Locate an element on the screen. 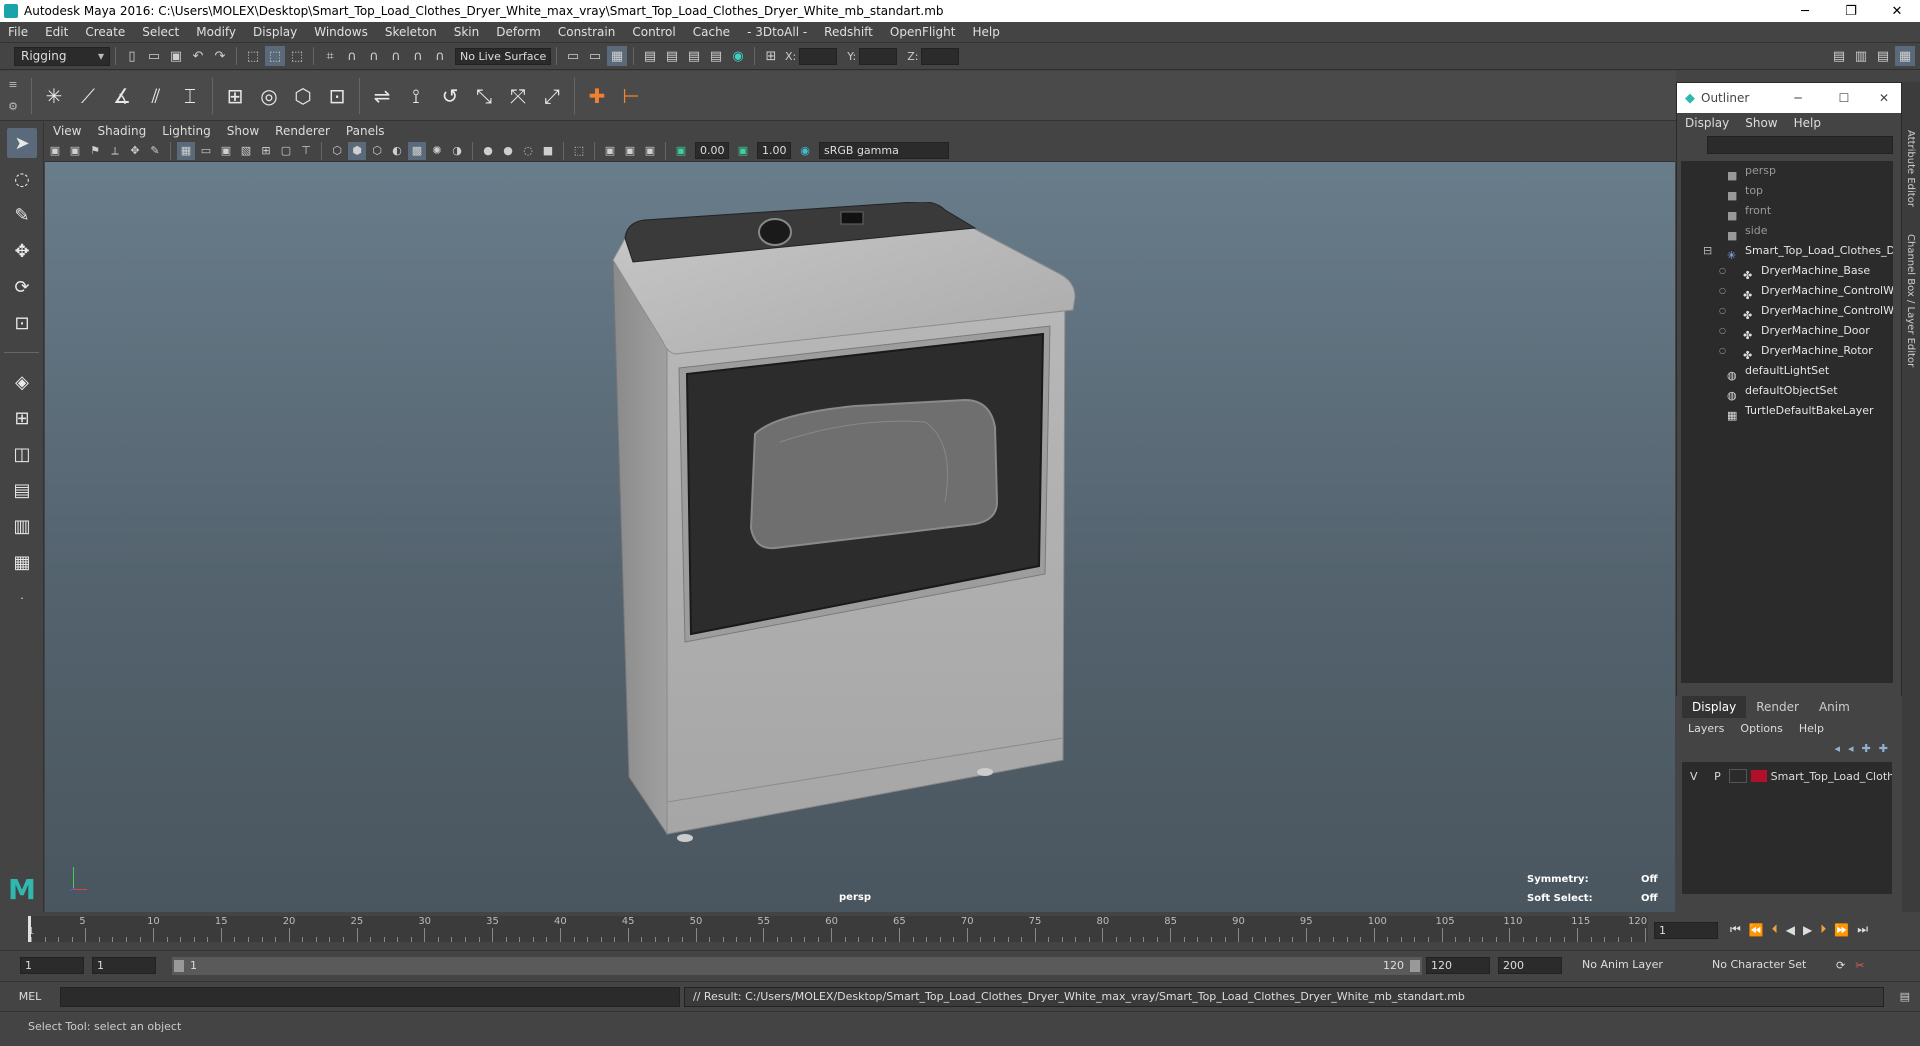 The height and width of the screenshot is (1046, 1920). magnet-icon: ∩ is located at coordinates (440, 56).